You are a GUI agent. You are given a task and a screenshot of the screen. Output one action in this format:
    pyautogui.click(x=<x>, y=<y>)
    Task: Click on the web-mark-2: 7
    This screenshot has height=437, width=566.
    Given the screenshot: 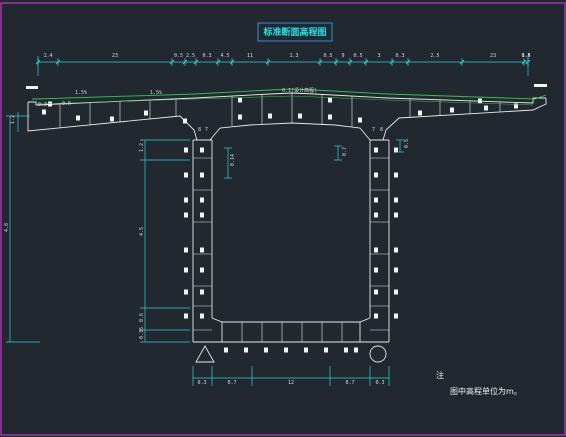 What is the action you would take?
    pyautogui.click(x=206, y=130)
    